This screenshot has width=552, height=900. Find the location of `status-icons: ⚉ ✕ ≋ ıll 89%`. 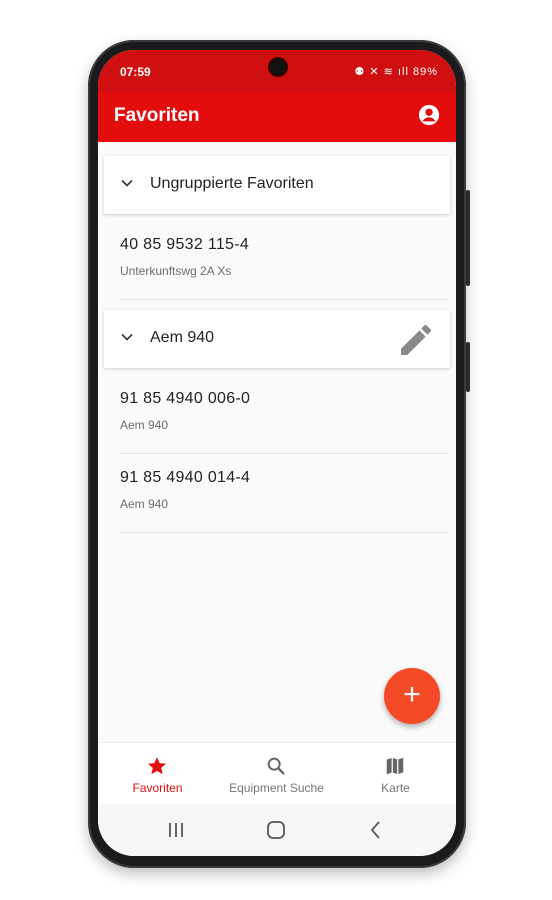

status-icons: ⚉ ✕ ≋ ıll 89% is located at coordinates (396, 71).